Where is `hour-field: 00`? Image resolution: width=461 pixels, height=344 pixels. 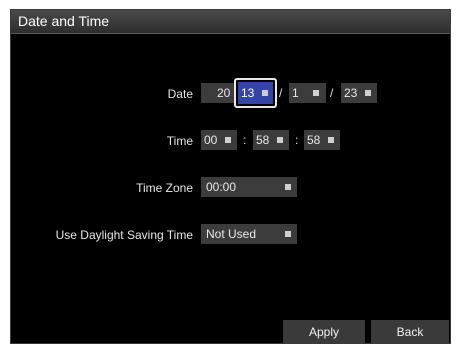 hour-field: 00 is located at coordinates (219, 140).